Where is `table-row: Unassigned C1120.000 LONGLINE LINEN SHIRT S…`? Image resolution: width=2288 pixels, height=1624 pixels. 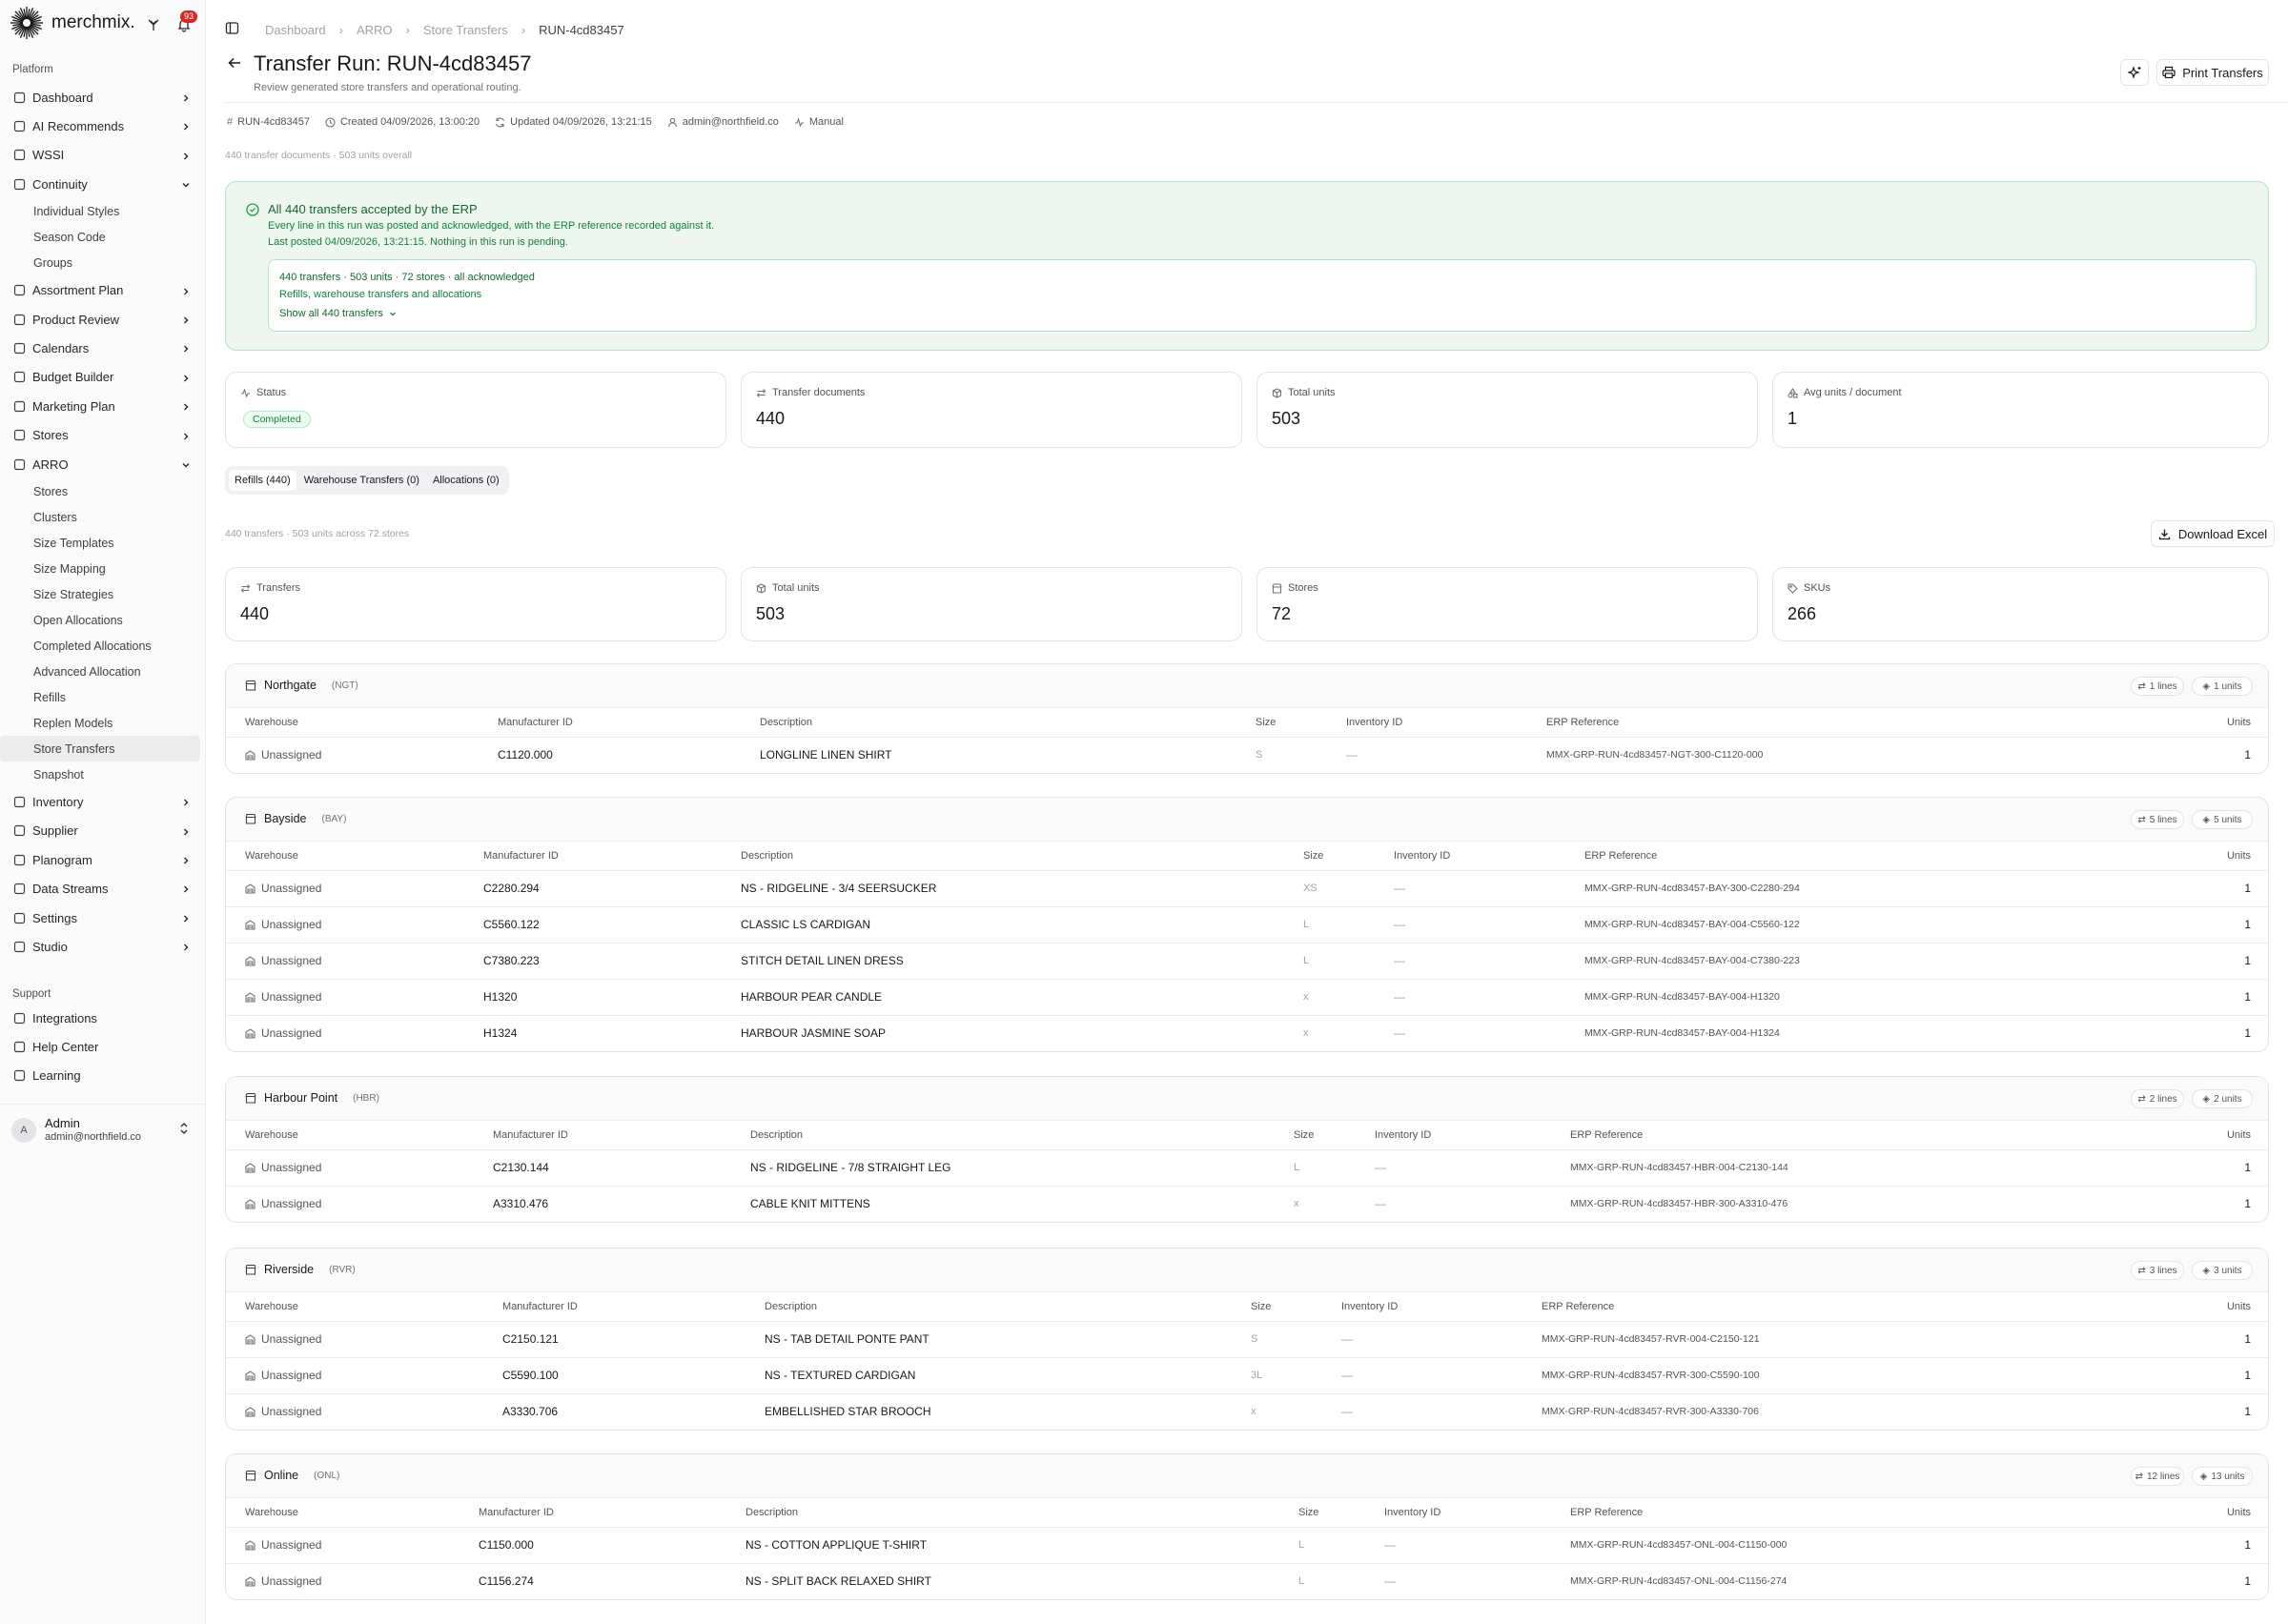 table-row: Unassigned C1120.000 LONGLINE LINEN SHIRT S… is located at coordinates (1247, 755).